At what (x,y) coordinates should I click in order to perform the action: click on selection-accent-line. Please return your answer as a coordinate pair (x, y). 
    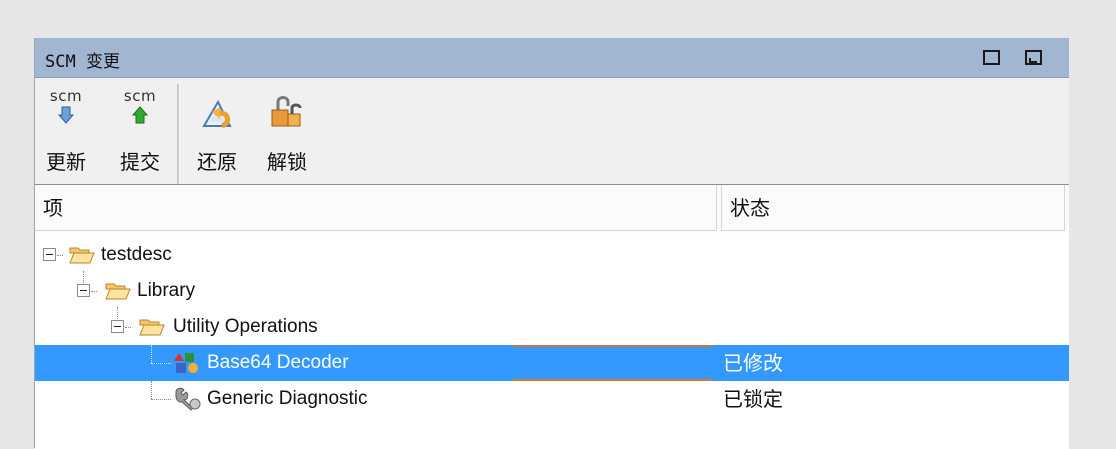
    Looking at the image, I should click on (613, 346).